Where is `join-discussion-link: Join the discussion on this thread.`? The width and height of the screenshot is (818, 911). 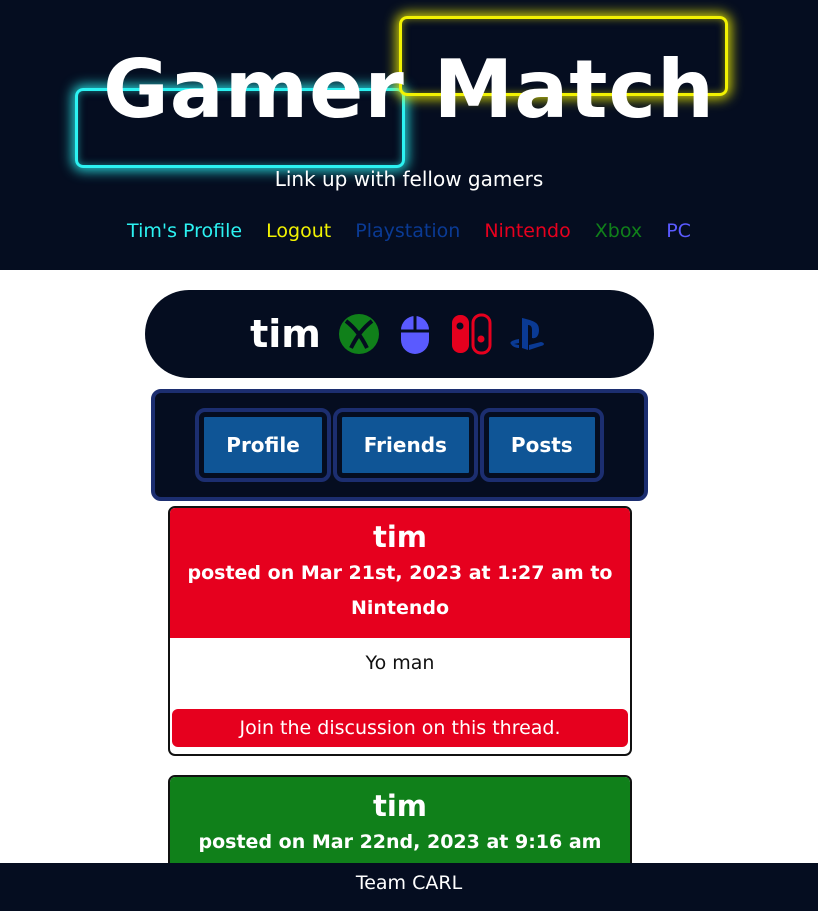 join-discussion-link: Join the discussion on this thread. is located at coordinates (400, 728).